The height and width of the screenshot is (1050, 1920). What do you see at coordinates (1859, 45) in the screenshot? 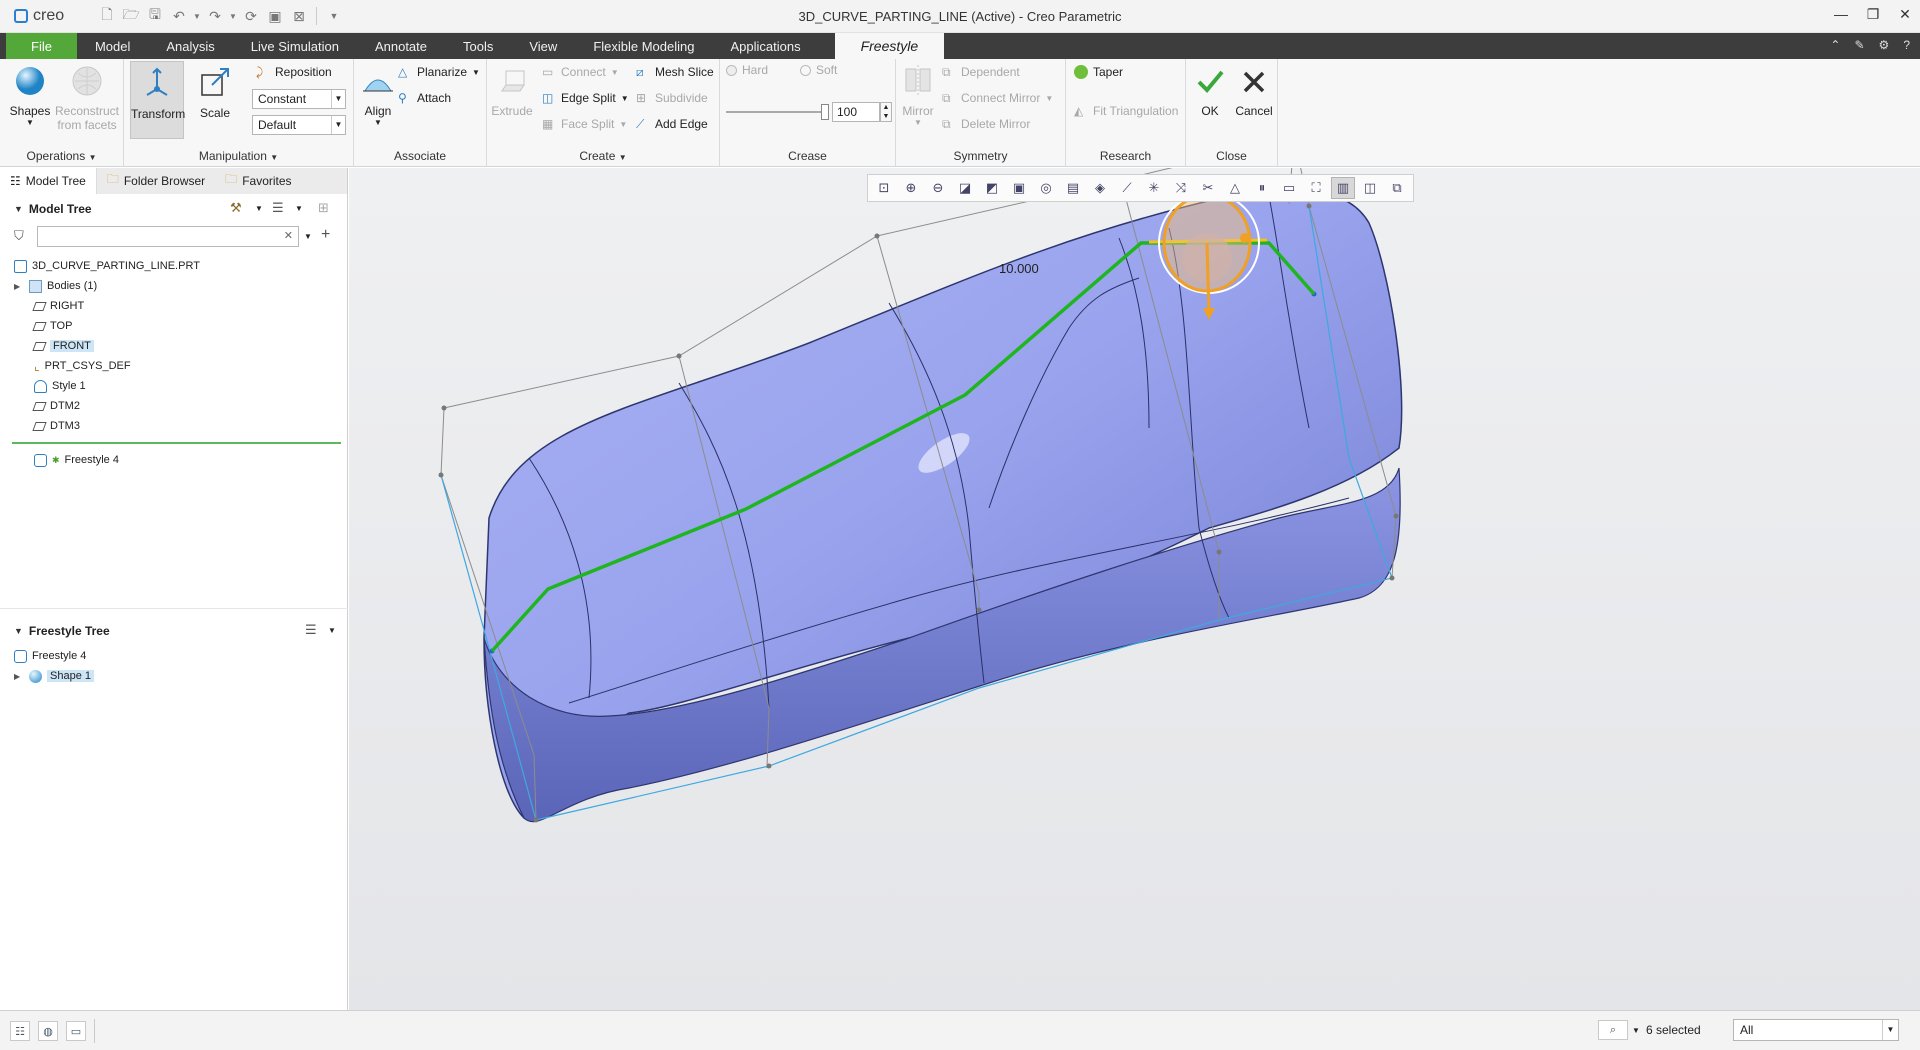
I see `graphics-toolbar-icon: ✎` at bounding box center [1859, 45].